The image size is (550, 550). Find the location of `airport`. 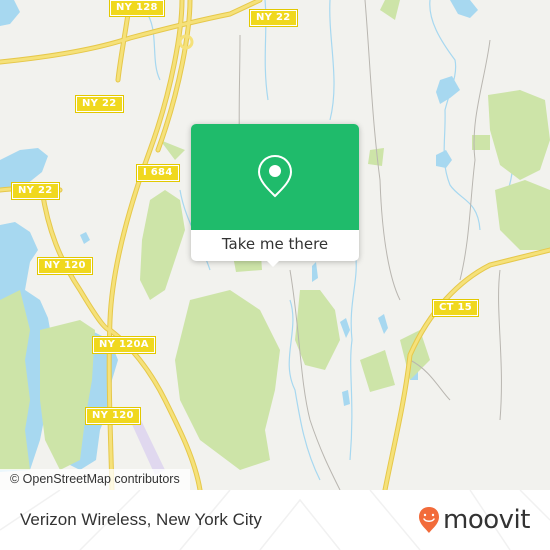

airport is located at coordinates (147, 446).